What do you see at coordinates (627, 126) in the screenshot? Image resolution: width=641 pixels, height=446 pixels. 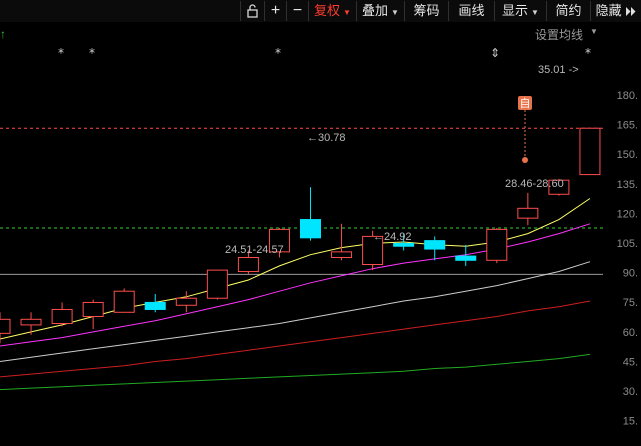 I see `y-tick-label: 165.` at bounding box center [627, 126].